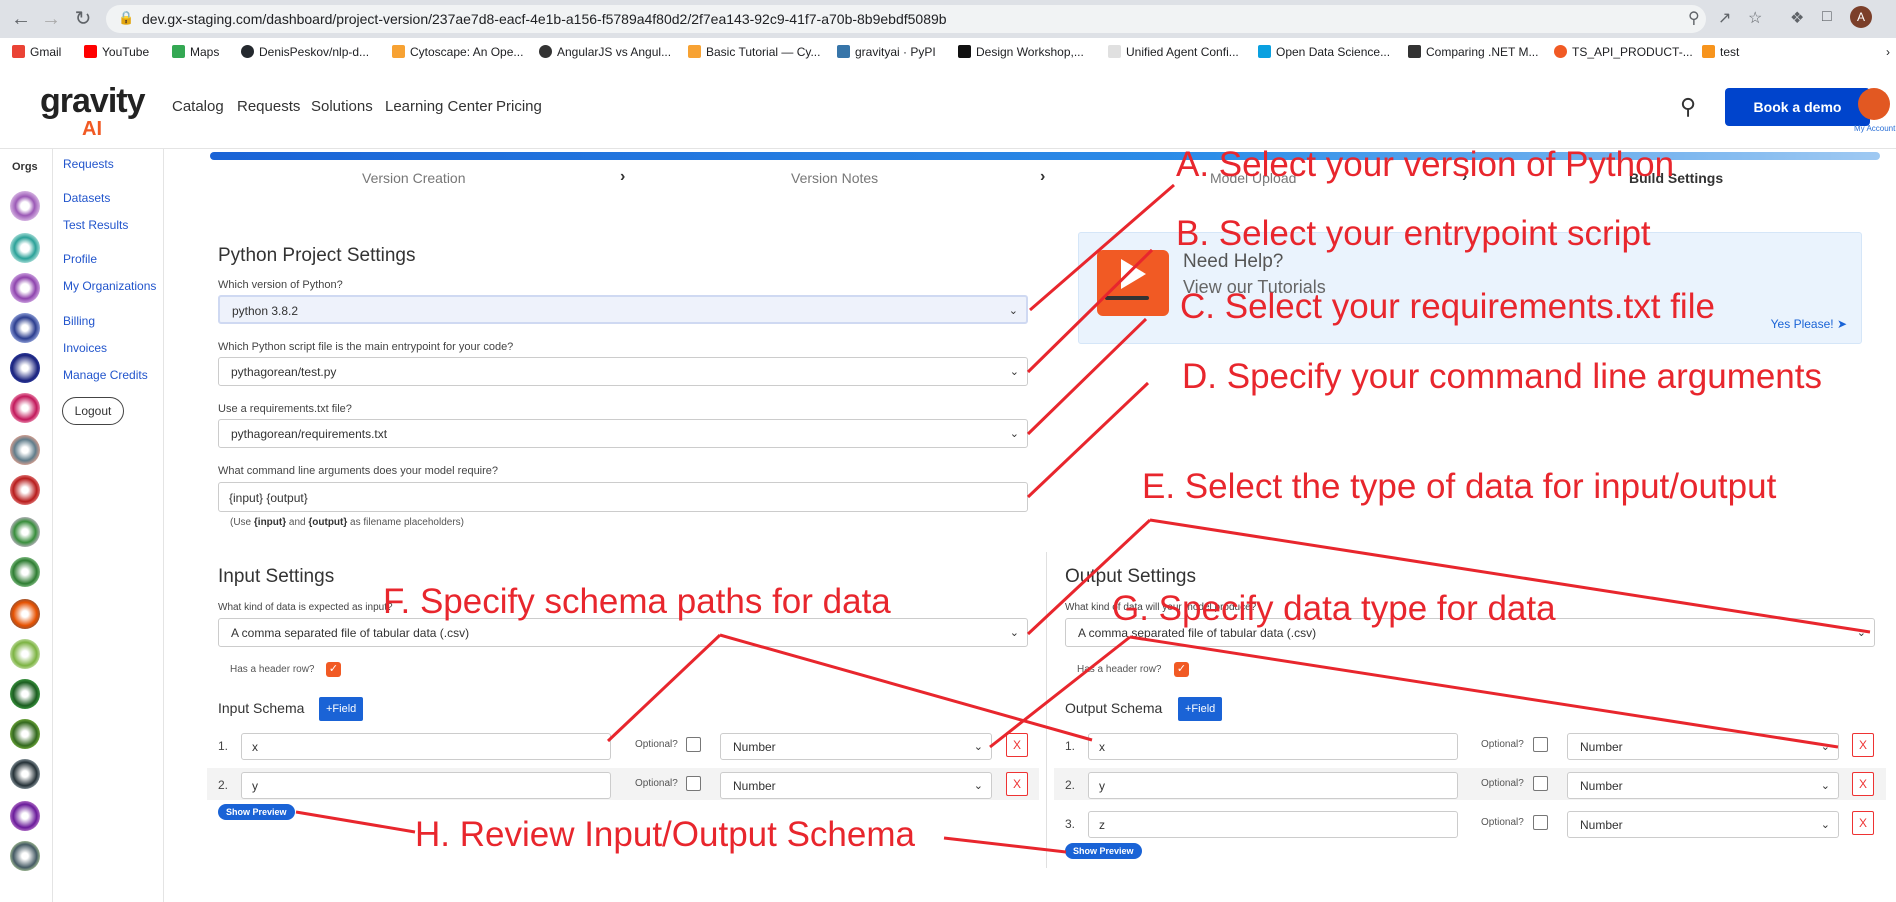  I want to click on step-version-creation: Version Creation, so click(414, 178).